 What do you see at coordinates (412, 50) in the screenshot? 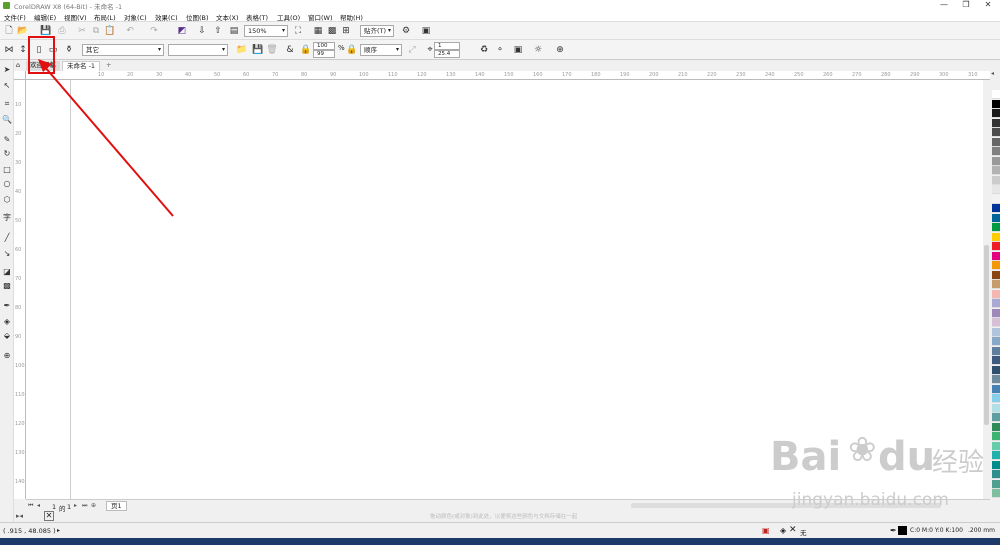
I see `convert-curves-icon: ⤢` at bounding box center [412, 50].